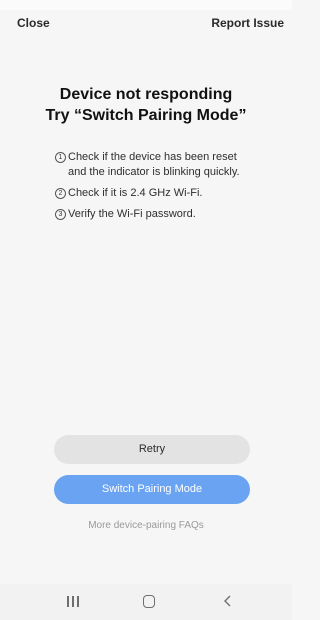 This screenshot has width=320, height=620. Describe the element at coordinates (247, 23) in the screenshot. I see `report-issue-button: Report Issue` at that location.